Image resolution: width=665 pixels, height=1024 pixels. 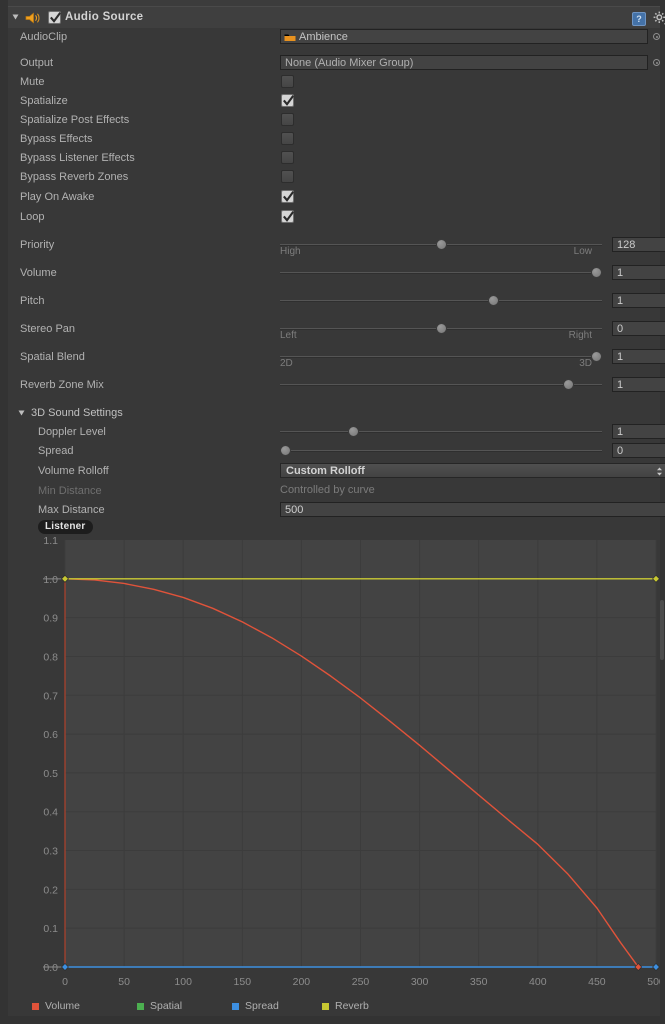 I want to click on doppler-level-slider, so click(x=441, y=431).